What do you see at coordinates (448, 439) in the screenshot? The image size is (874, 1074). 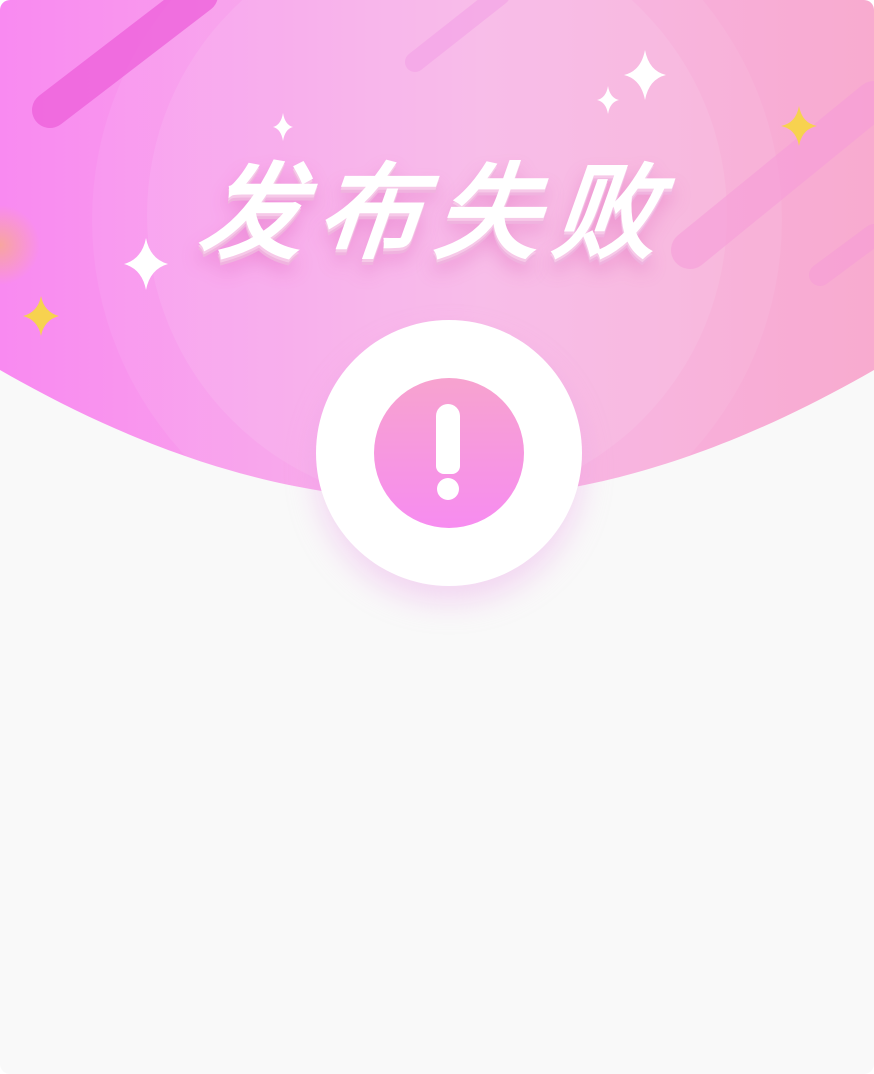 I see `exclamation-bar` at bounding box center [448, 439].